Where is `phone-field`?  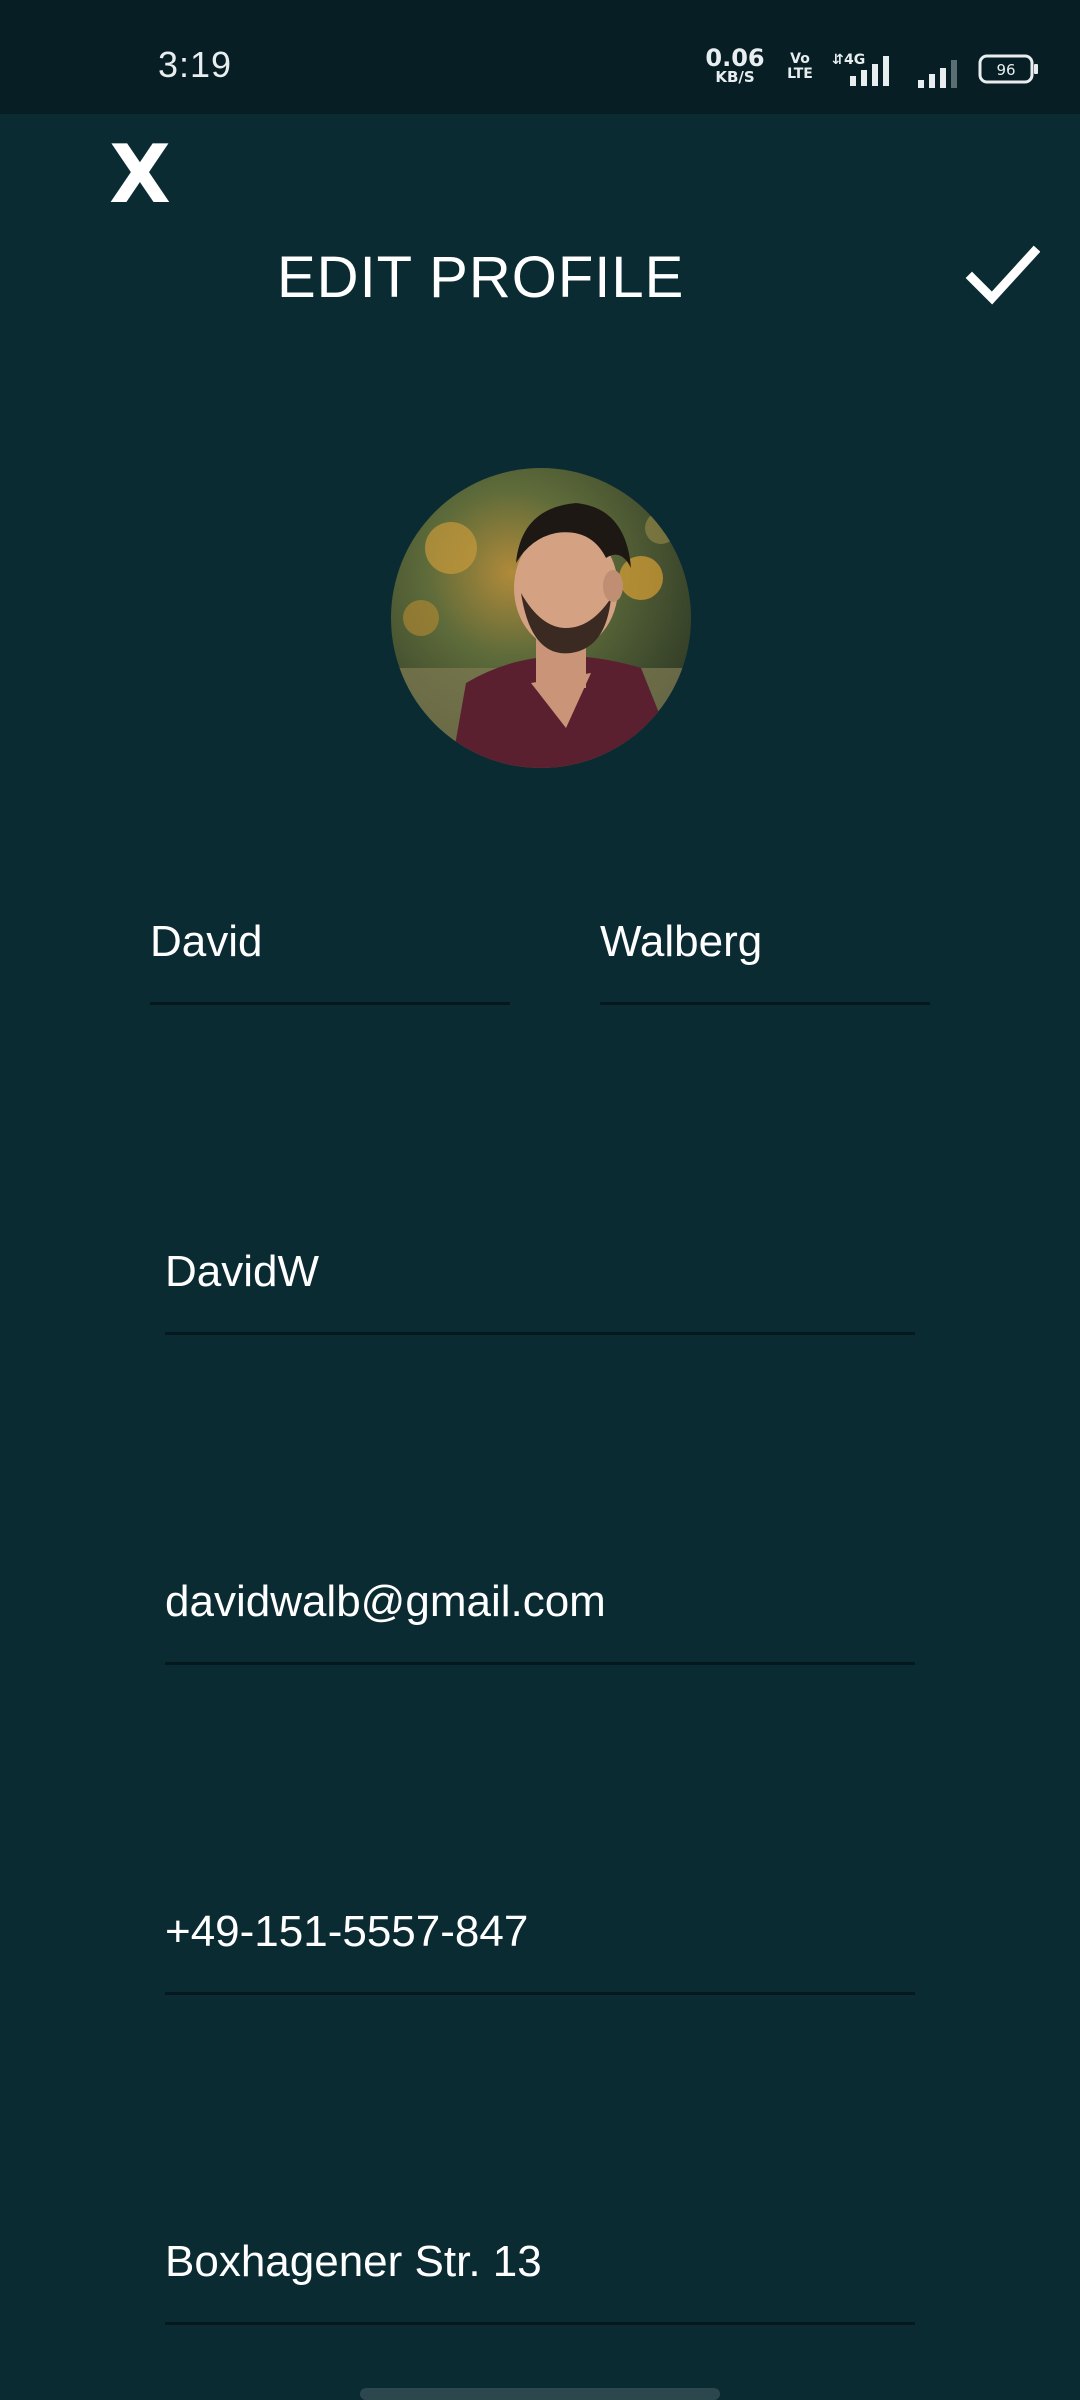 phone-field is located at coordinates (540, 1933).